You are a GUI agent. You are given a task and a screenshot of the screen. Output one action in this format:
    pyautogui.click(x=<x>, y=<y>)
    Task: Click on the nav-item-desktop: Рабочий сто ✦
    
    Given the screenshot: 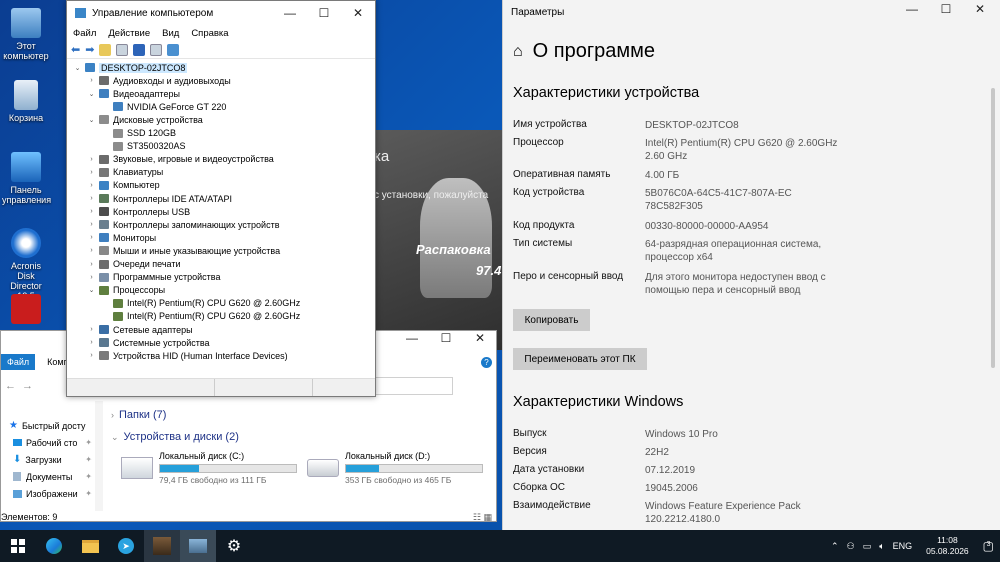 What is the action you would take?
    pyautogui.click(x=51, y=442)
    